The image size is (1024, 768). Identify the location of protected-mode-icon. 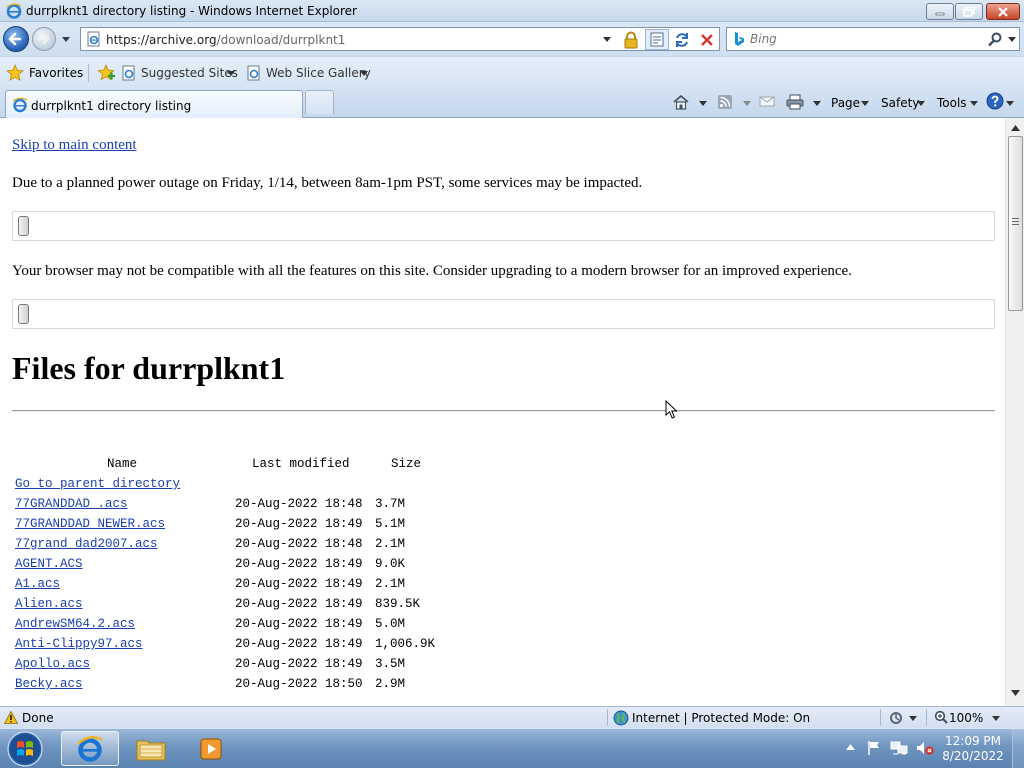
(896, 718).